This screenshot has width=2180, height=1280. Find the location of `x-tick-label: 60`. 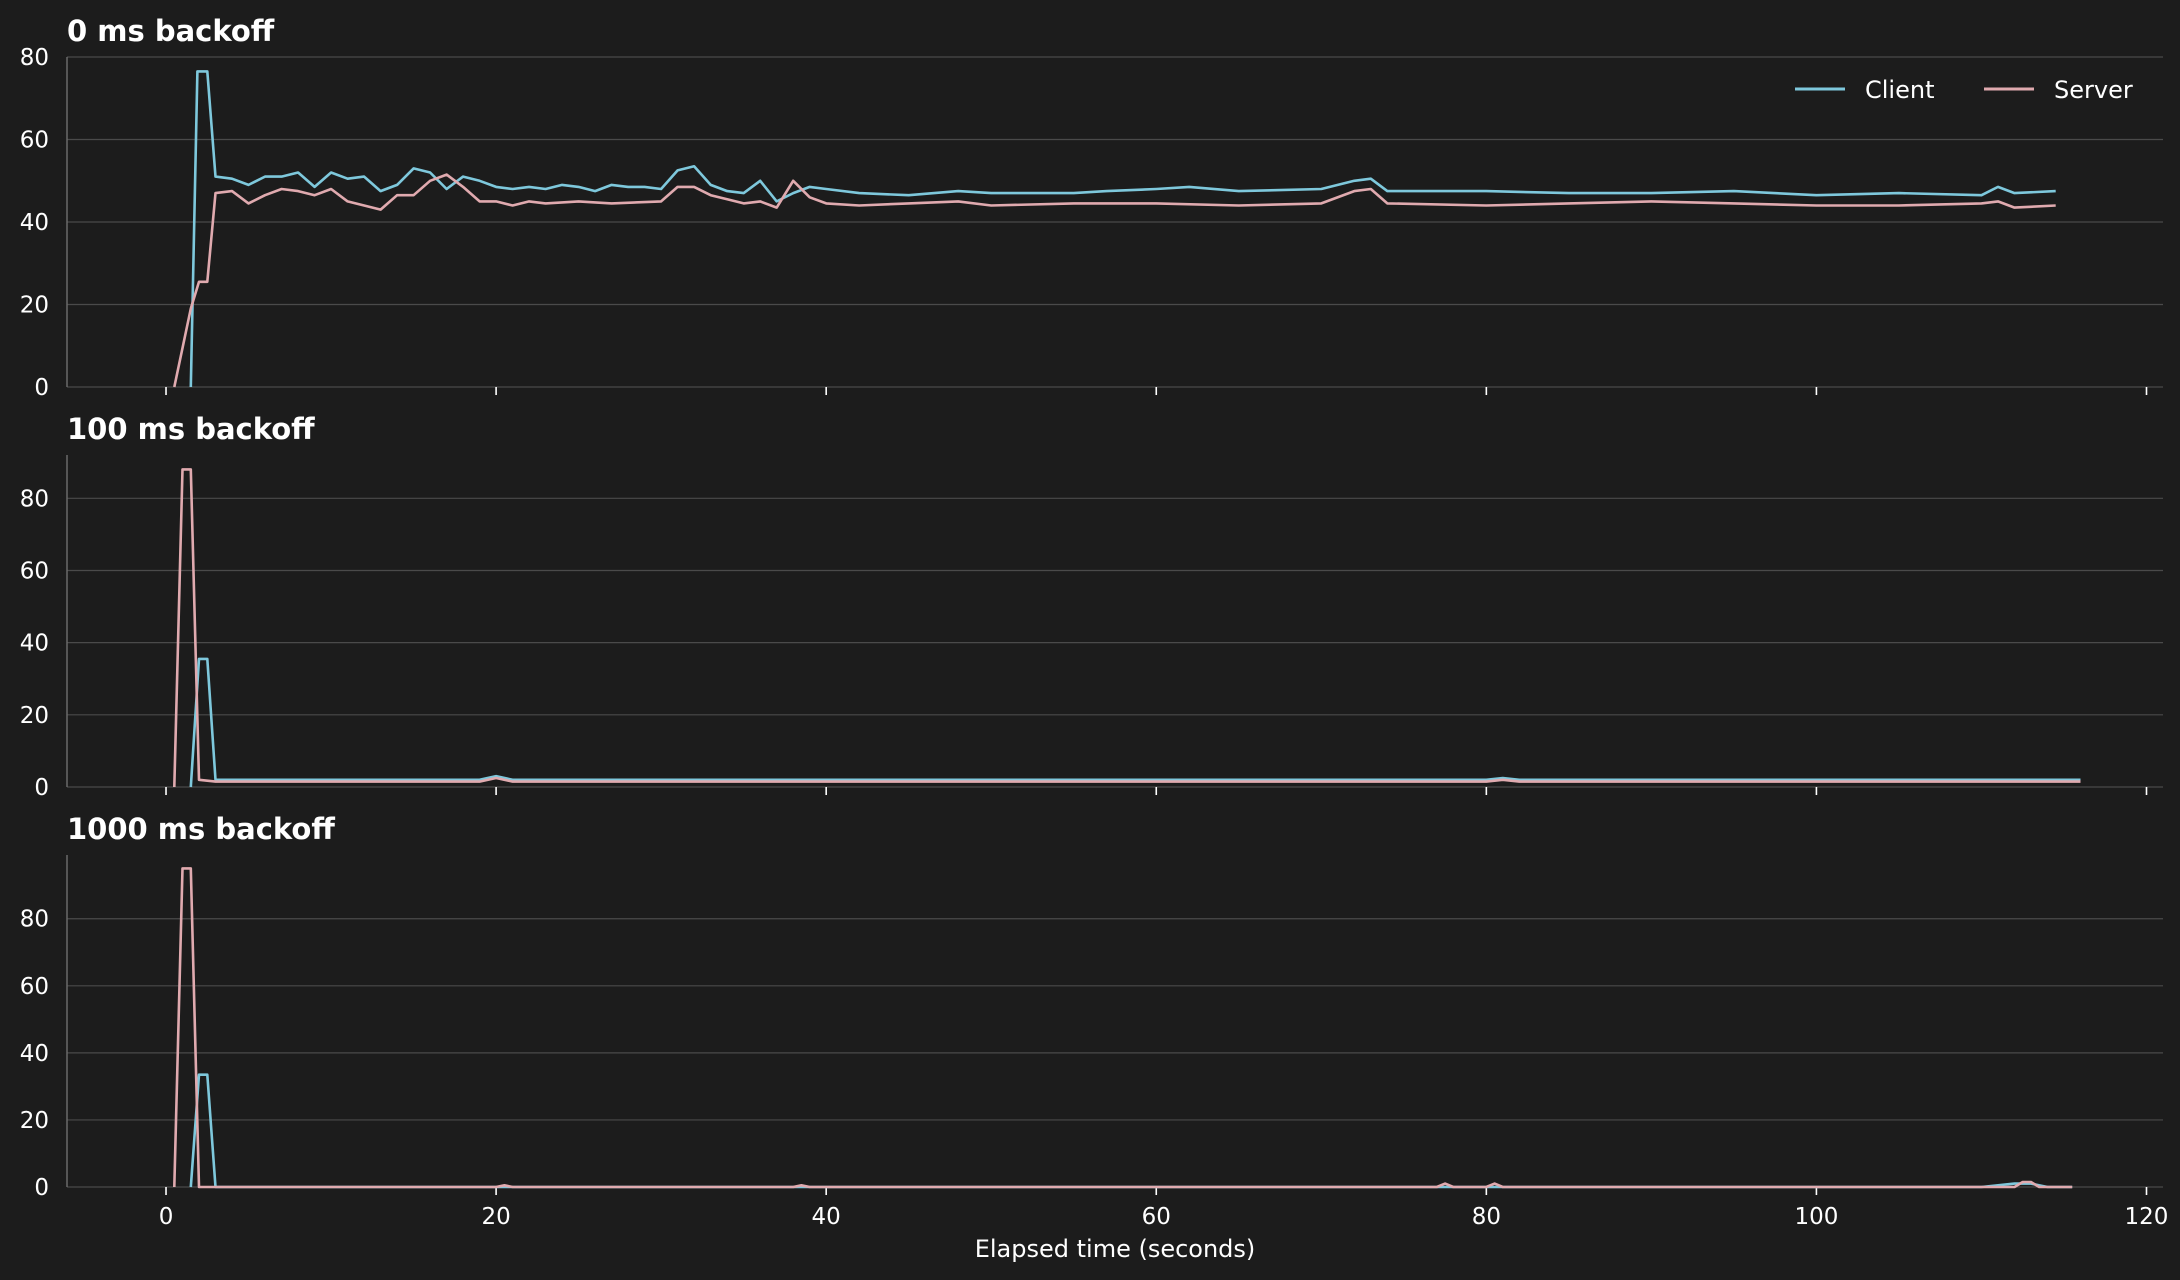

x-tick-label: 60 is located at coordinates (1156, 1217).